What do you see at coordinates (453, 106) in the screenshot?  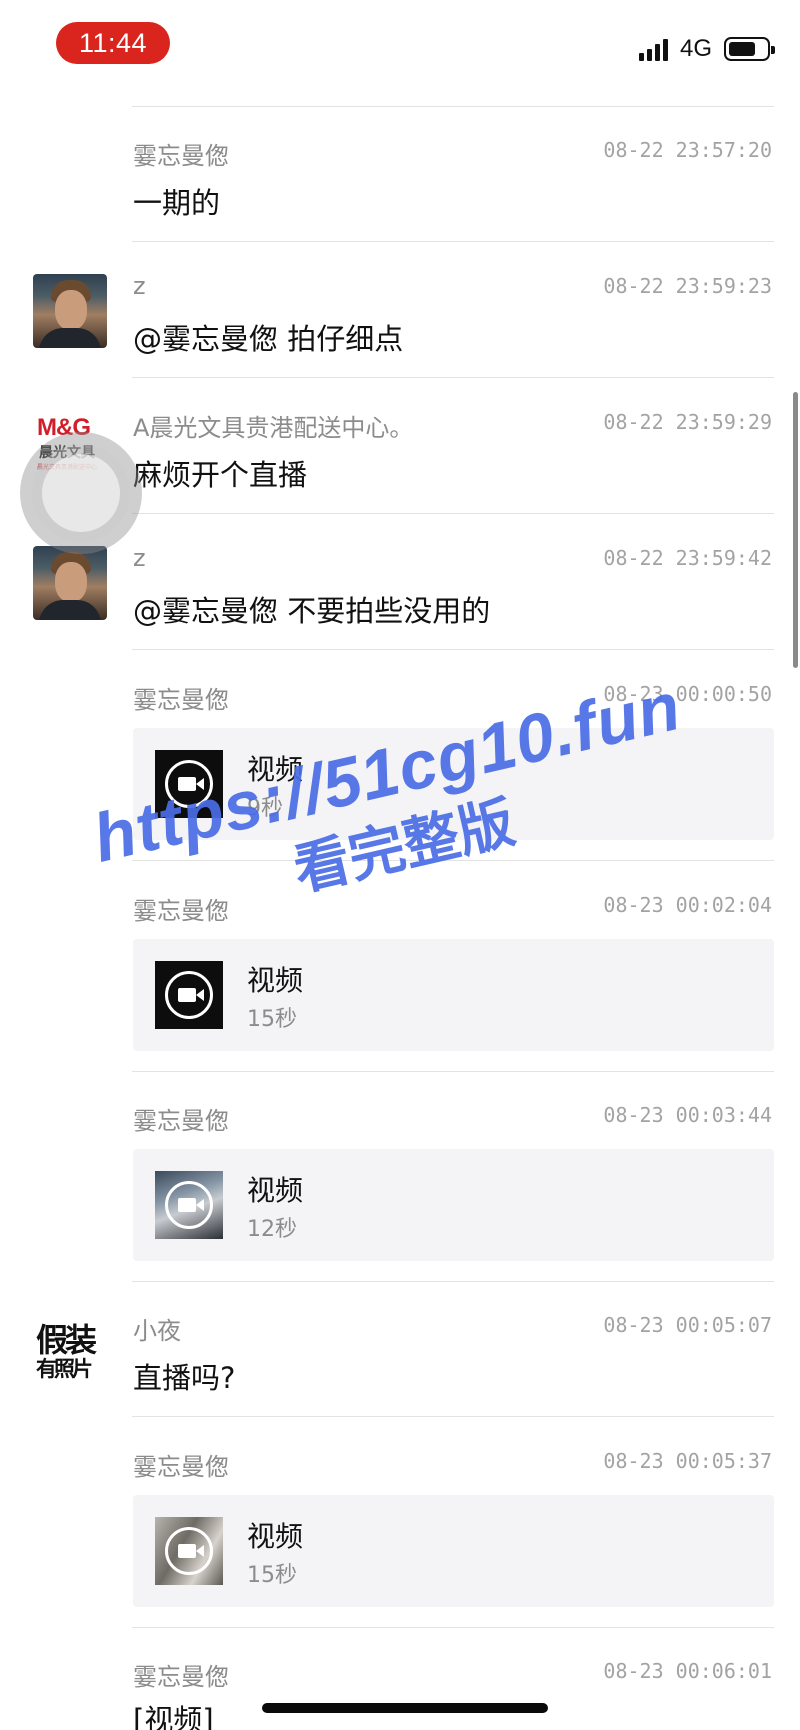 I see `top-divider` at bounding box center [453, 106].